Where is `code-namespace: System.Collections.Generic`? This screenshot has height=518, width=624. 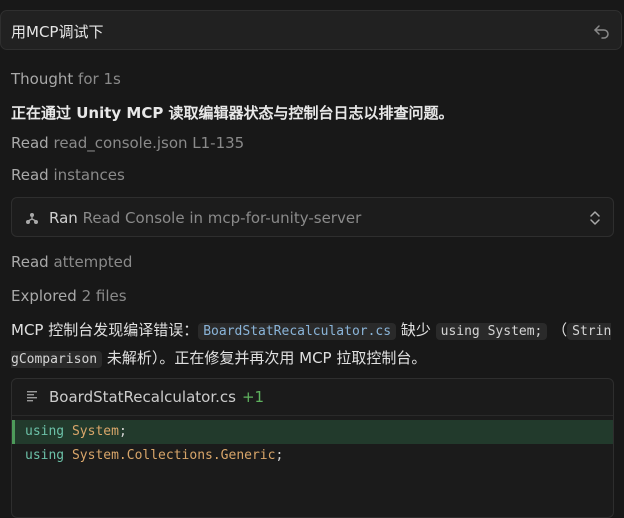
code-namespace: System.Collections.Generic is located at coordinates (173, 455).